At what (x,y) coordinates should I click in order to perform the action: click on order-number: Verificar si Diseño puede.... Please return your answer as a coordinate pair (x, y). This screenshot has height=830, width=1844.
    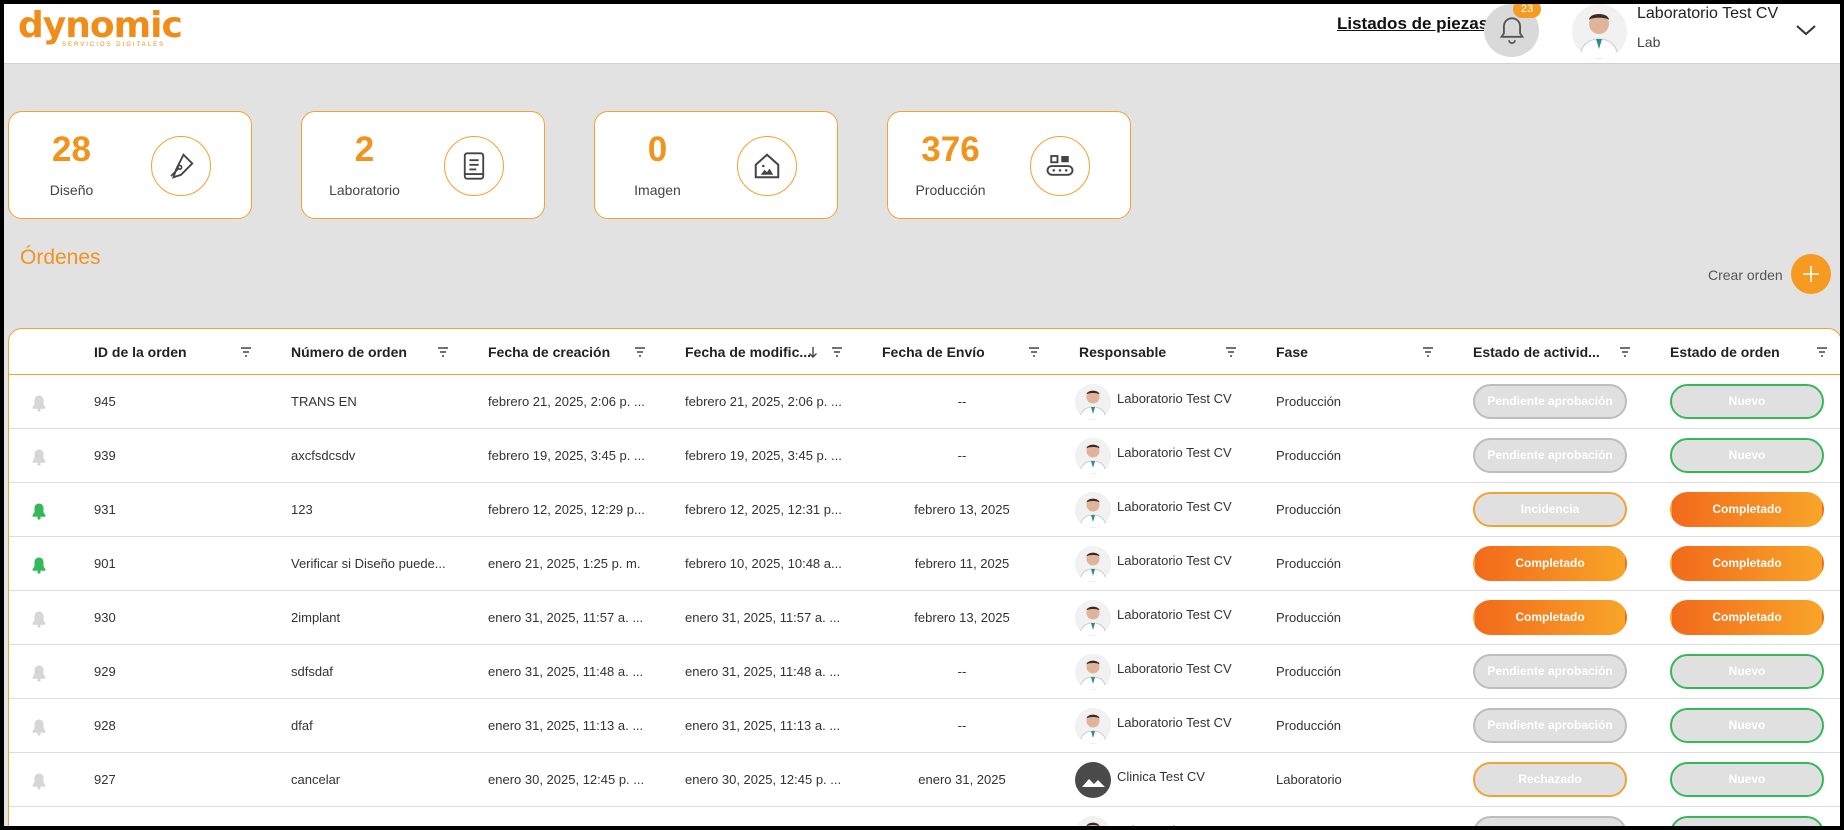
    Looking at the image, I should click on (368, 563).